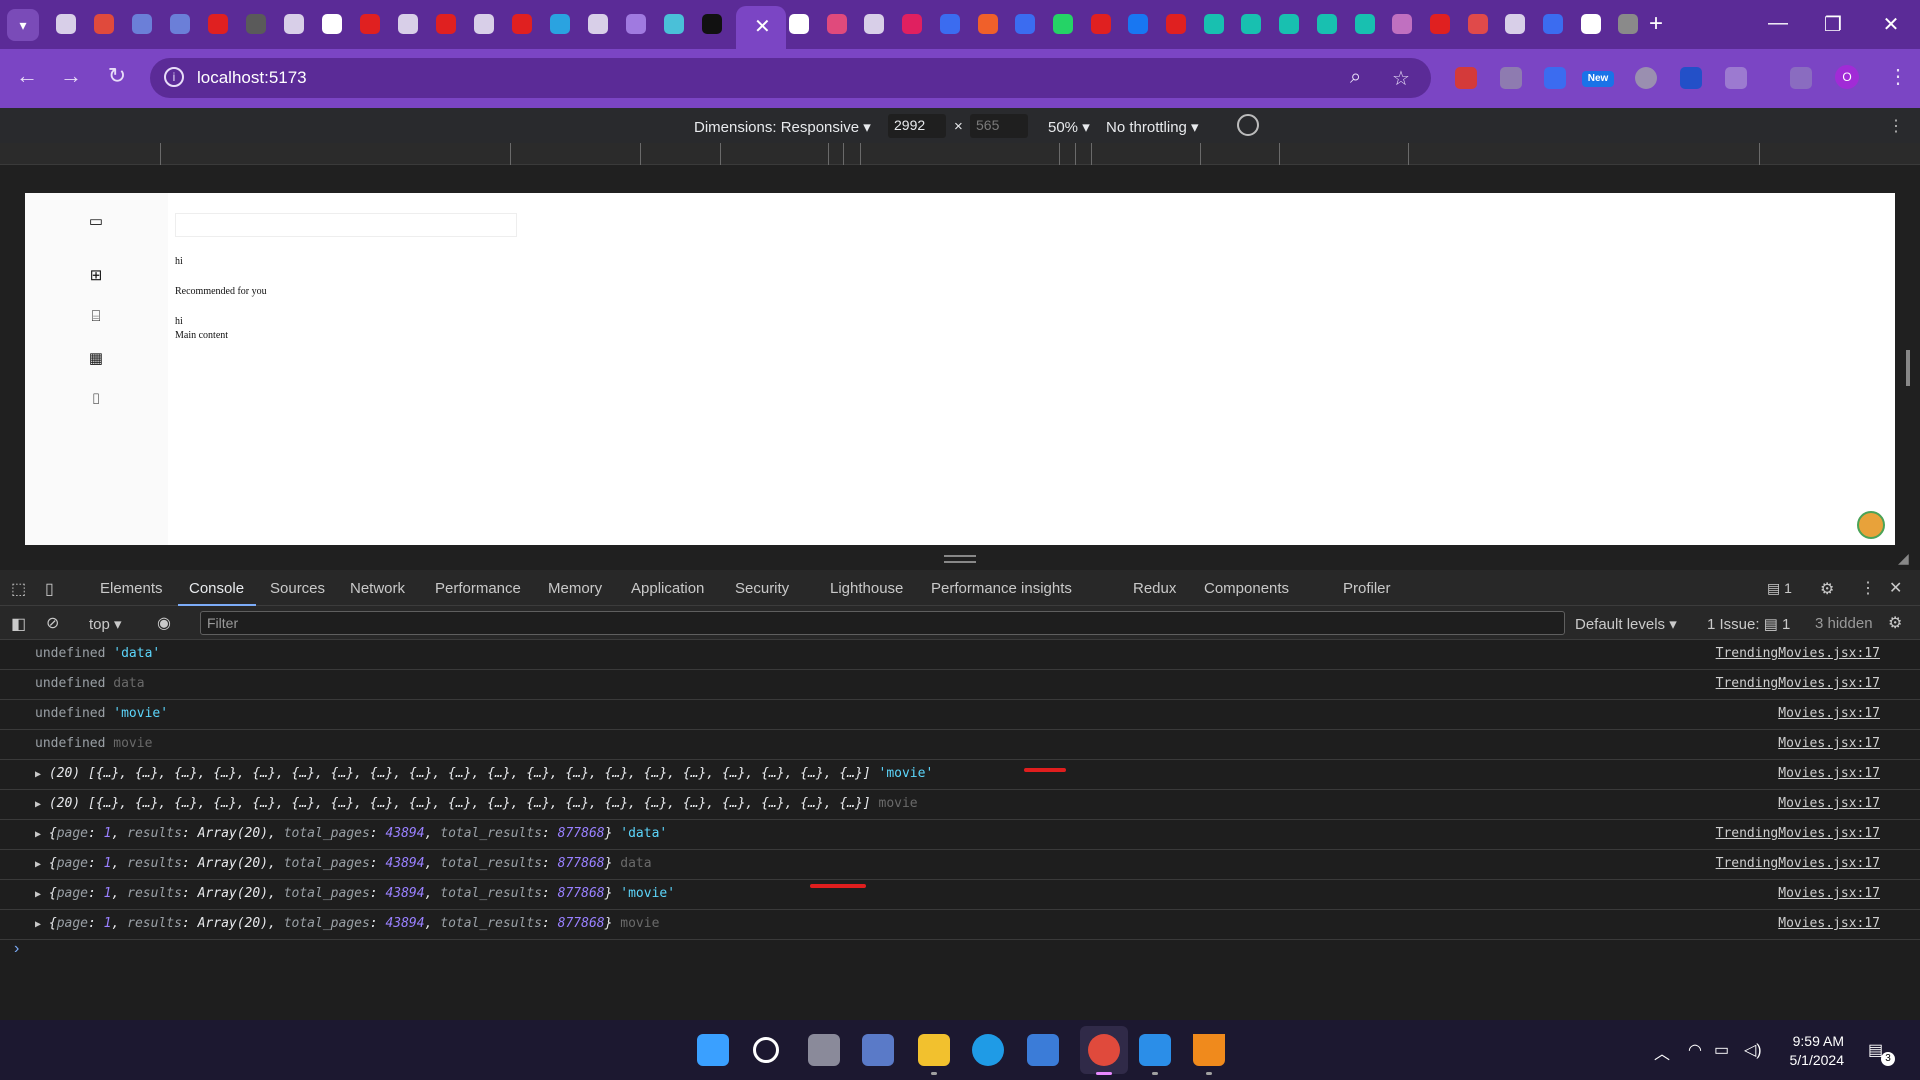 Image resolution: width=1920 pixels, height=1080 pixels. What do you see at coordinates (1367, 588) in the screenshot?
I see `tab-profiler: Profiler` at bounding box center [1367, 588].